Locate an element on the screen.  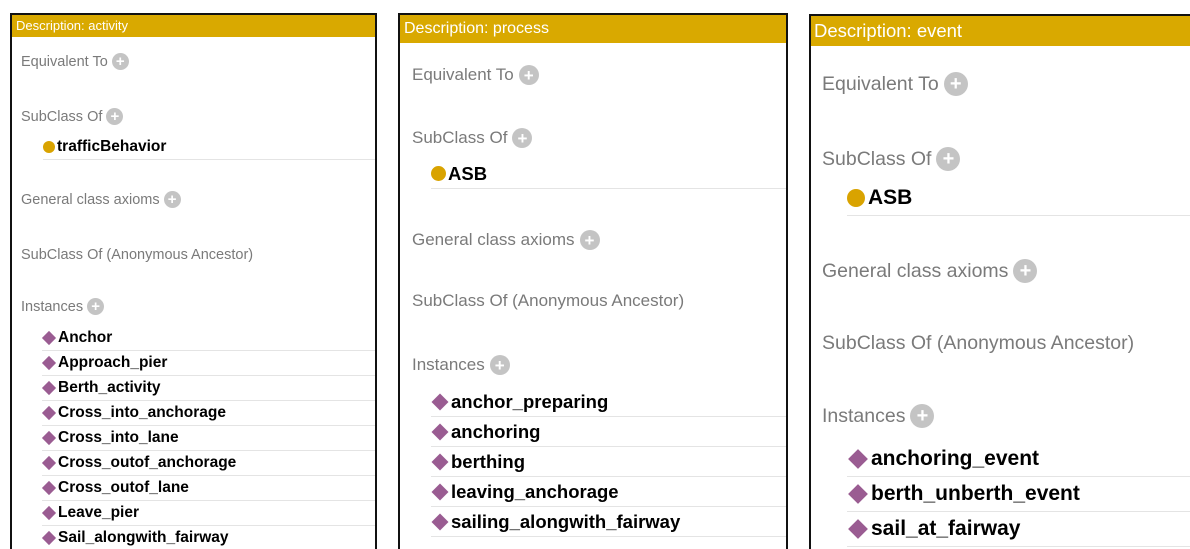
instance-item: sail_at_fairway is located at coordinates (1018, 529).